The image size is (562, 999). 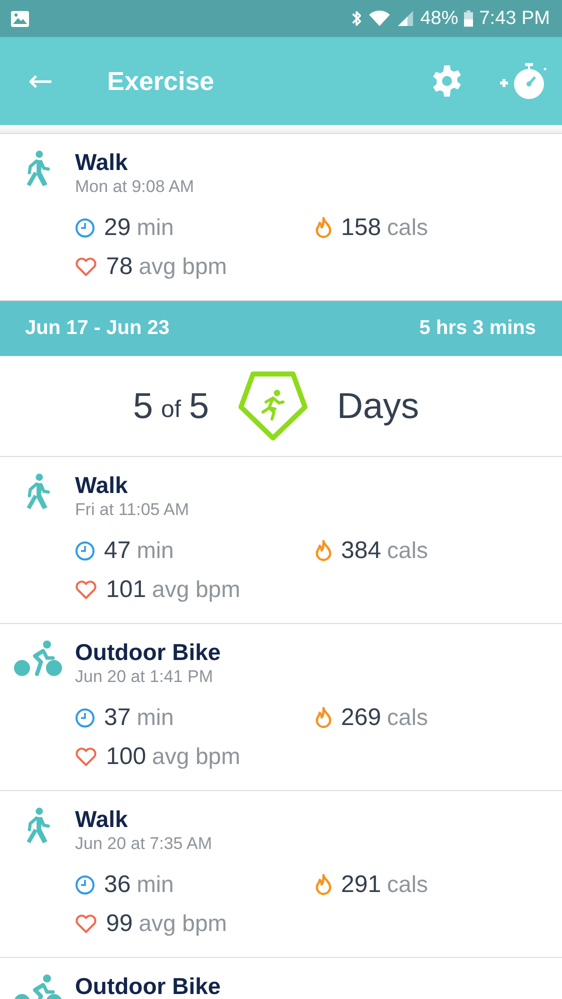 What do you see at coordinates (117, 884) in the screenshot?
I see `duration-value: 36` at bounding box center [117, 884].